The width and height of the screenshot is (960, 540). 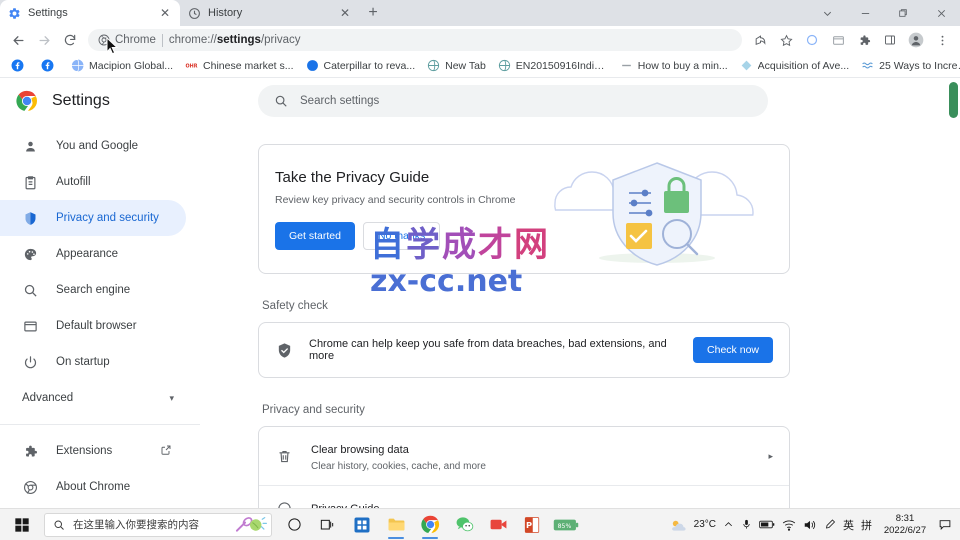 I want to click on url-suffix: /privacy, so click(x=280, y=40).